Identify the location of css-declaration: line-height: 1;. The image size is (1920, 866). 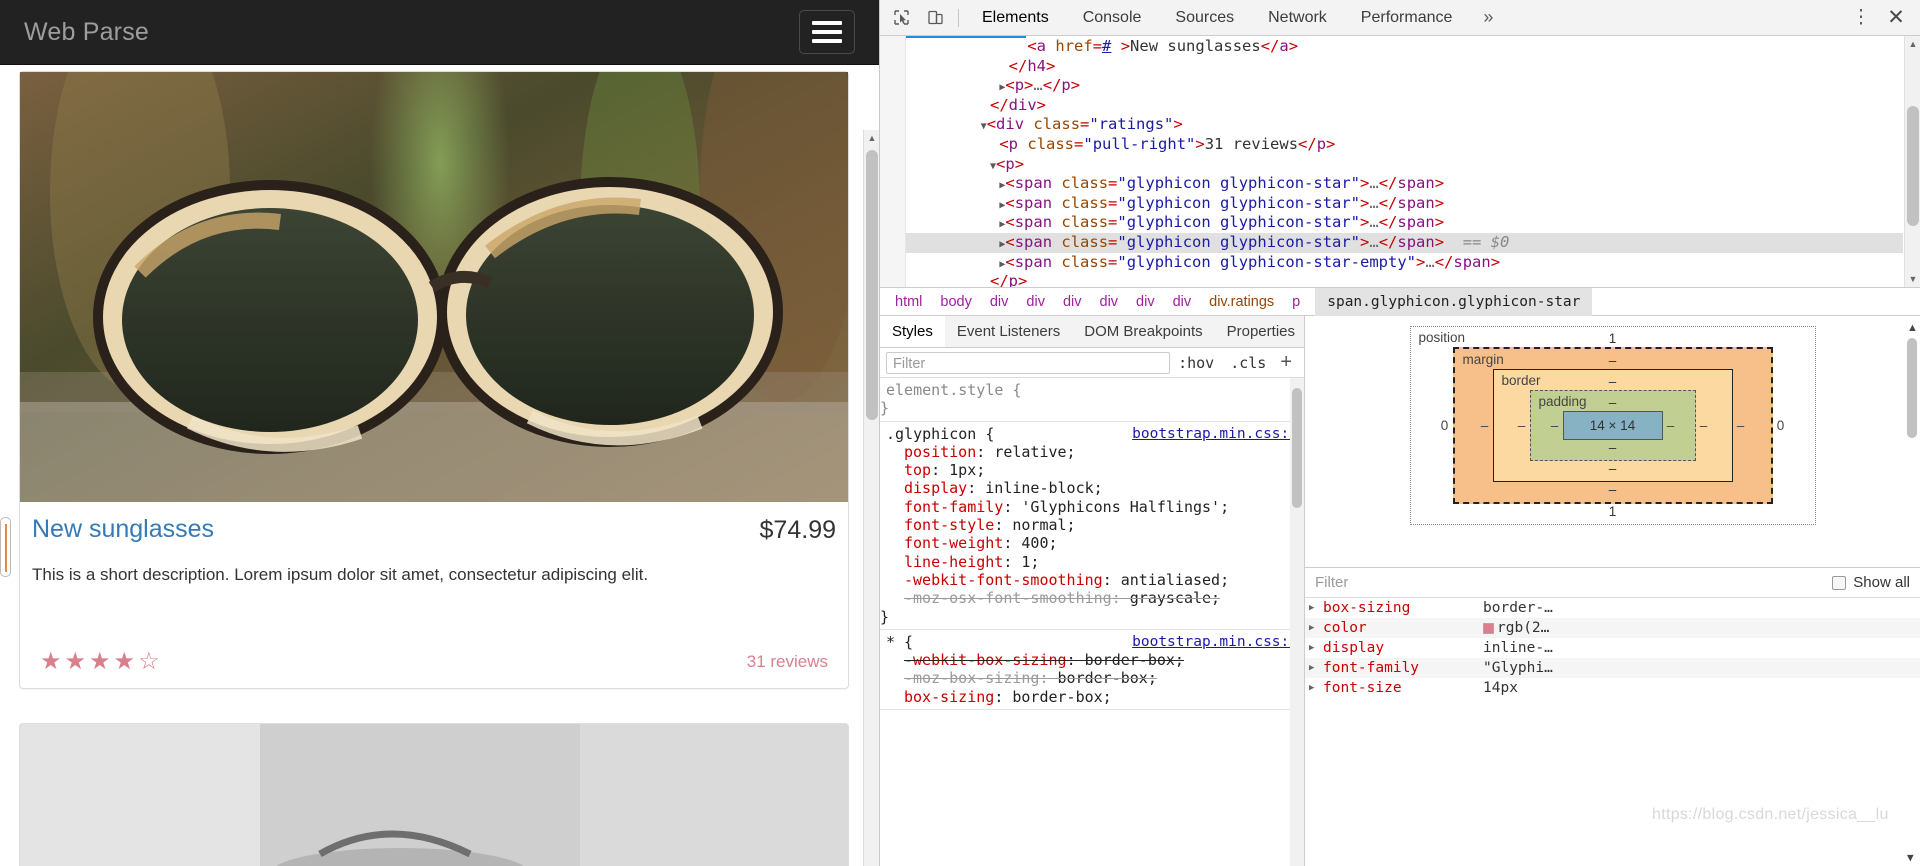
(1092, 562).